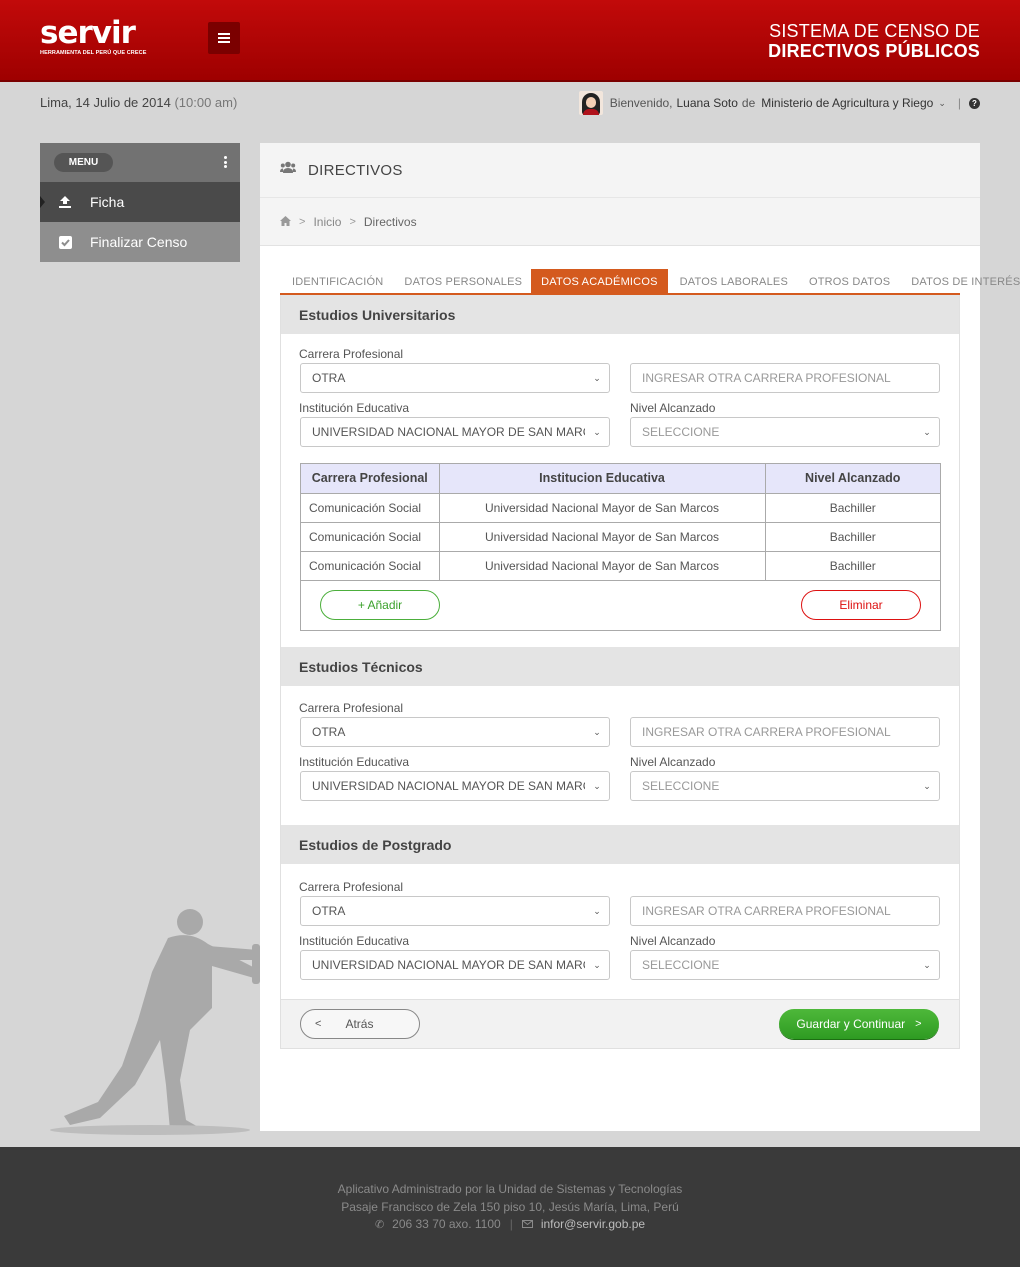  I want to click on hamburger-icon, so click(224, 38).